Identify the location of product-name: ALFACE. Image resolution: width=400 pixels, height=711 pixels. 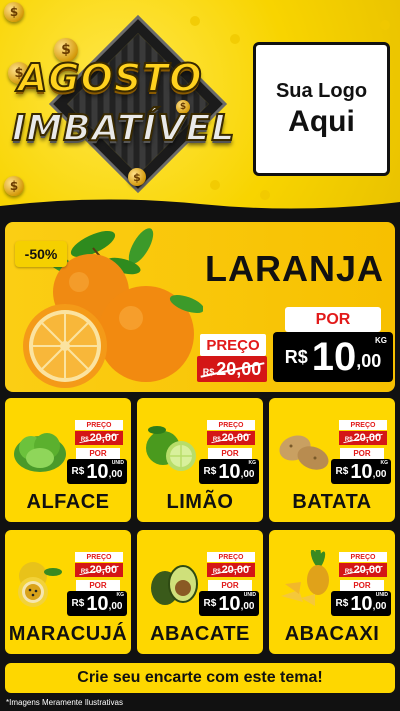
(68, 502).